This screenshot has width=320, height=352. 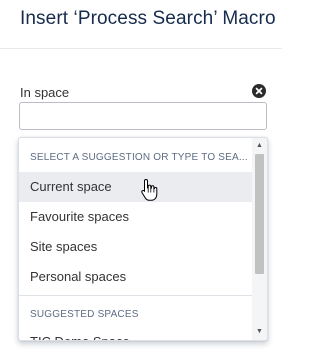 I want to click on arrow-up-icon: ▲, so click(x=259, y=146).